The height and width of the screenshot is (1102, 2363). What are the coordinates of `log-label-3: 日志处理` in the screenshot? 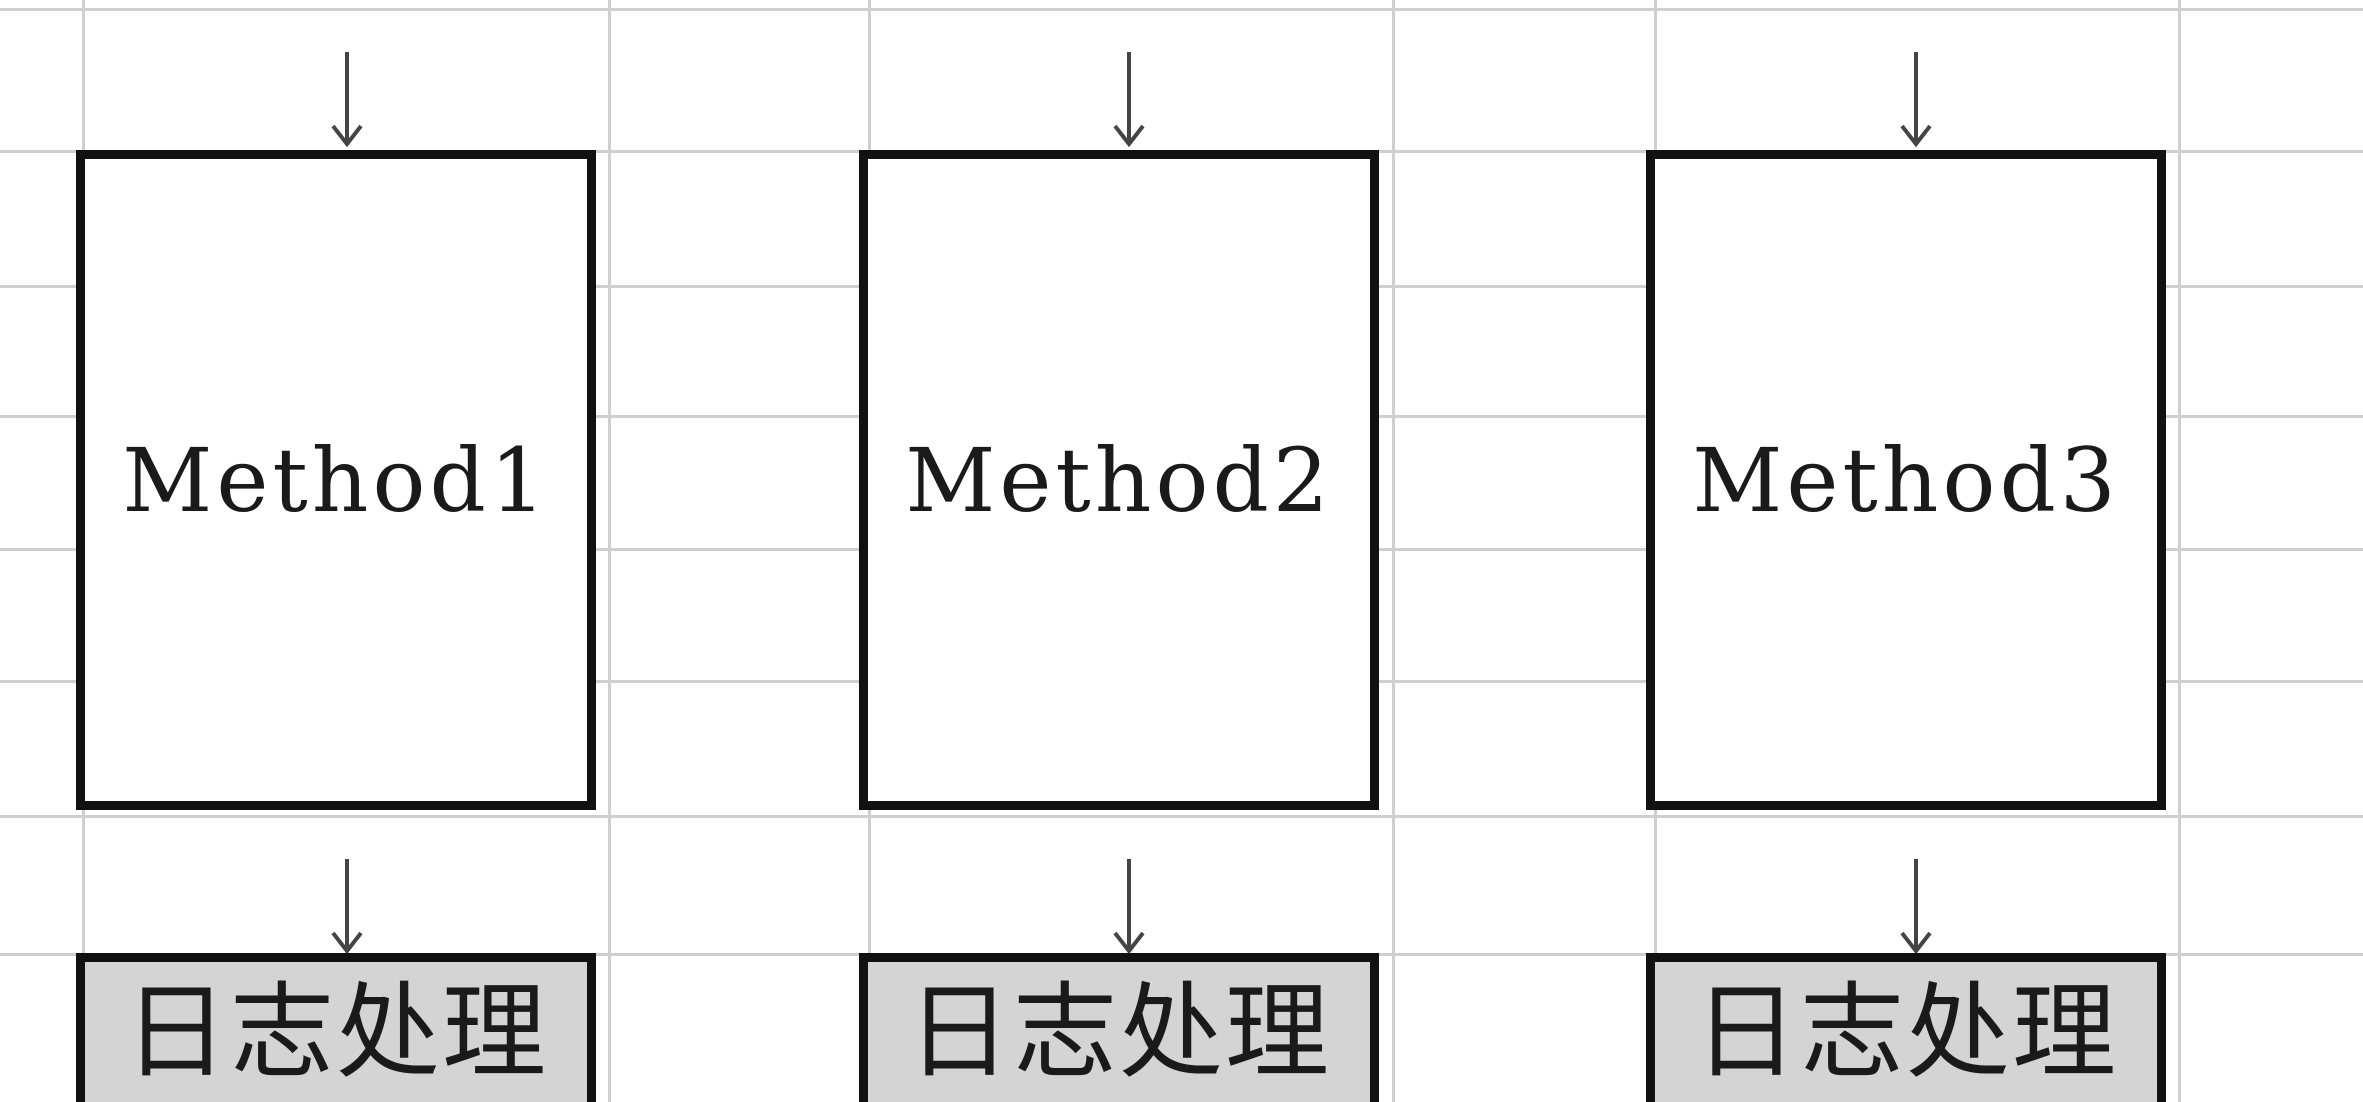 It's located at (1905, 1032).